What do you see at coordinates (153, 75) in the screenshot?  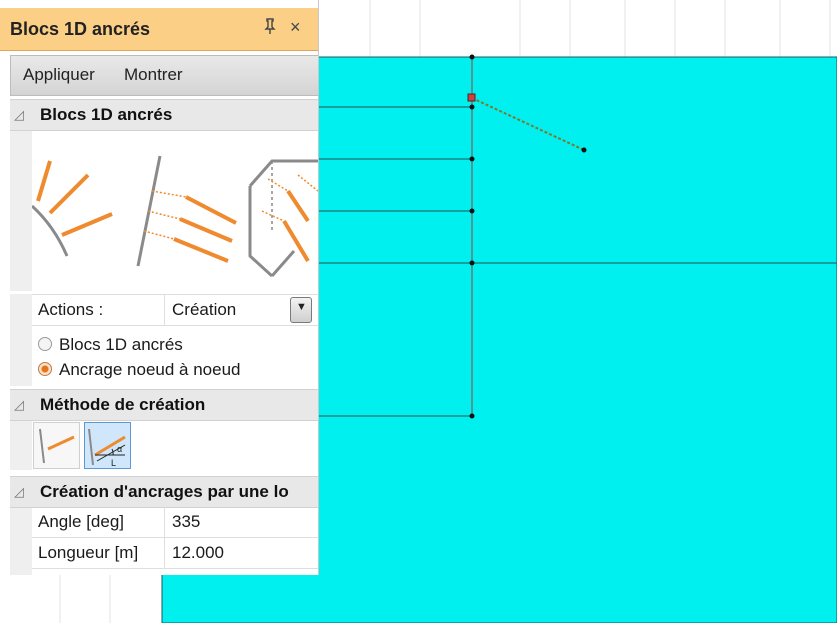 I see `show-button: Montrer` at bounding box center [153, 75].